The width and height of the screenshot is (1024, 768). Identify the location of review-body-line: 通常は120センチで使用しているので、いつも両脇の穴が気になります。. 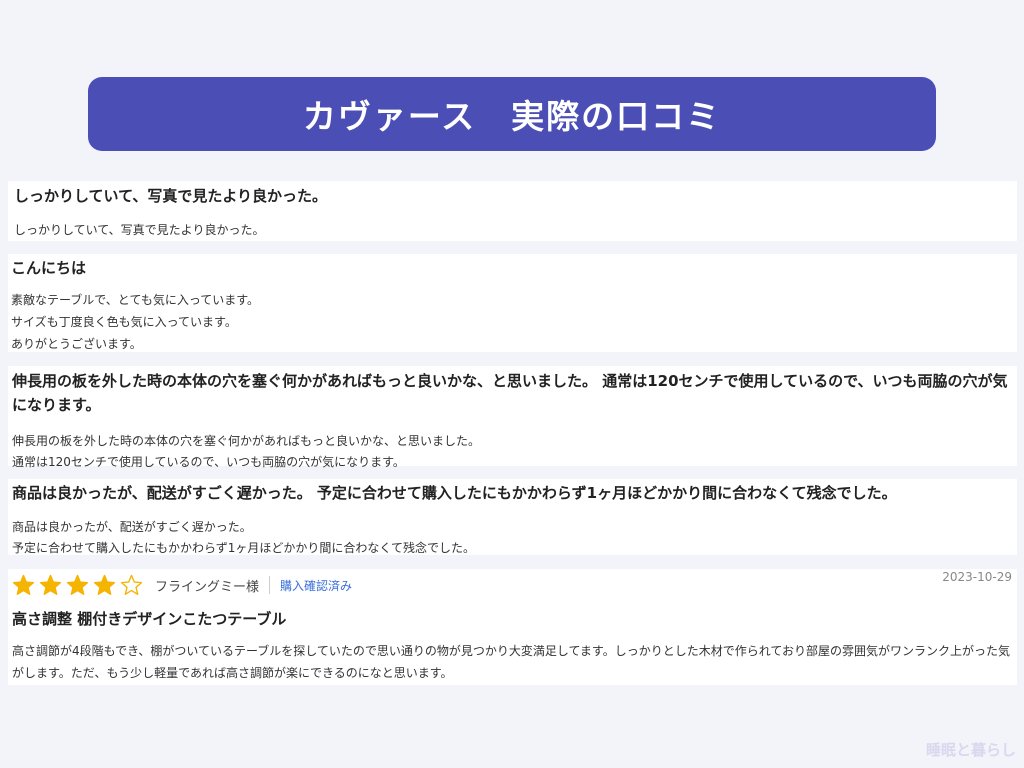
(208, 462).